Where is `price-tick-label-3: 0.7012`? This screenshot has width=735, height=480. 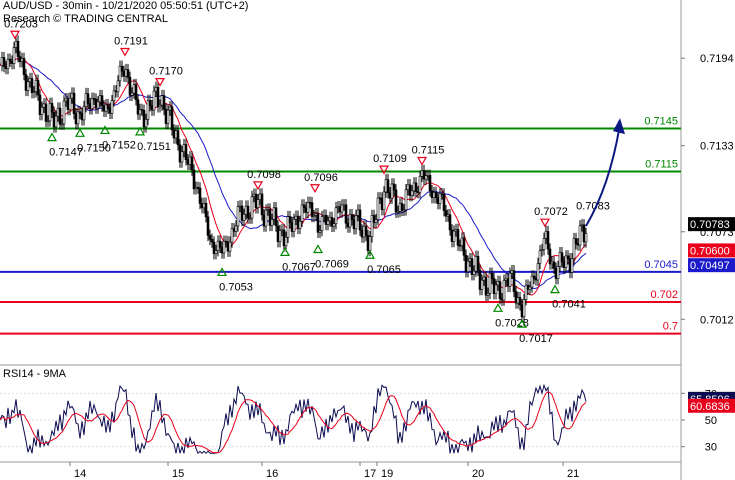
price-tick-label-3: 0.7012 is located at coordinates (717, 320).